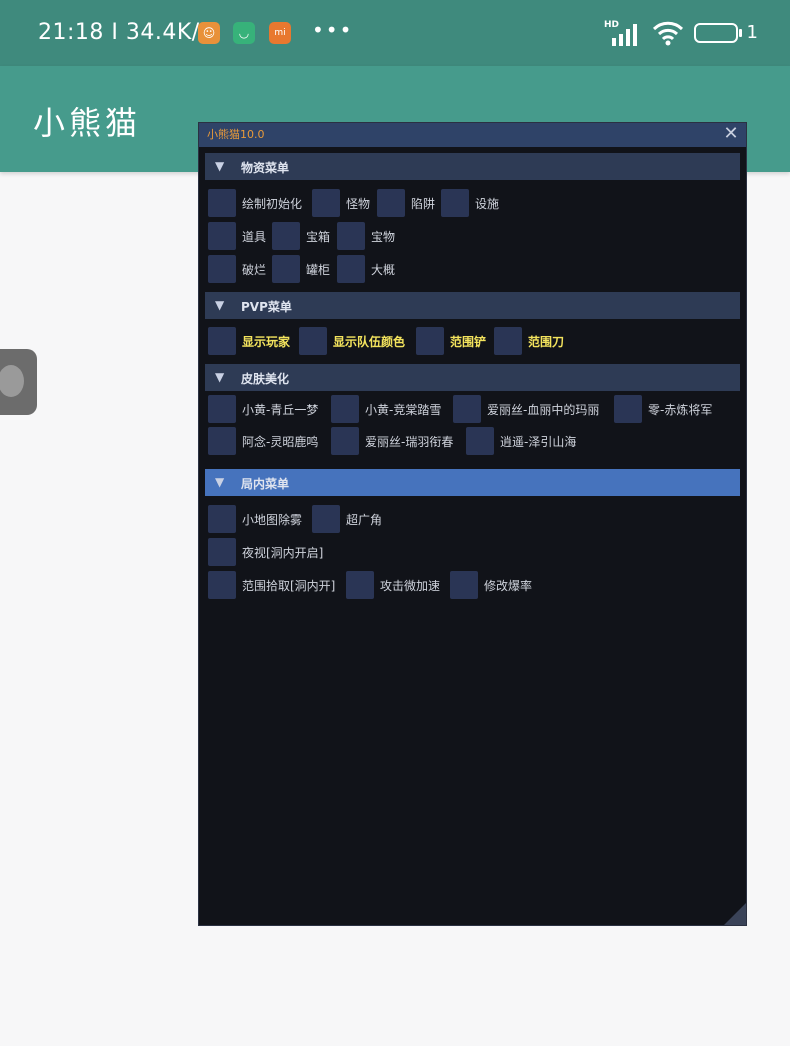  I want to click on app-notification-icon: ◡, so click(244, 33).